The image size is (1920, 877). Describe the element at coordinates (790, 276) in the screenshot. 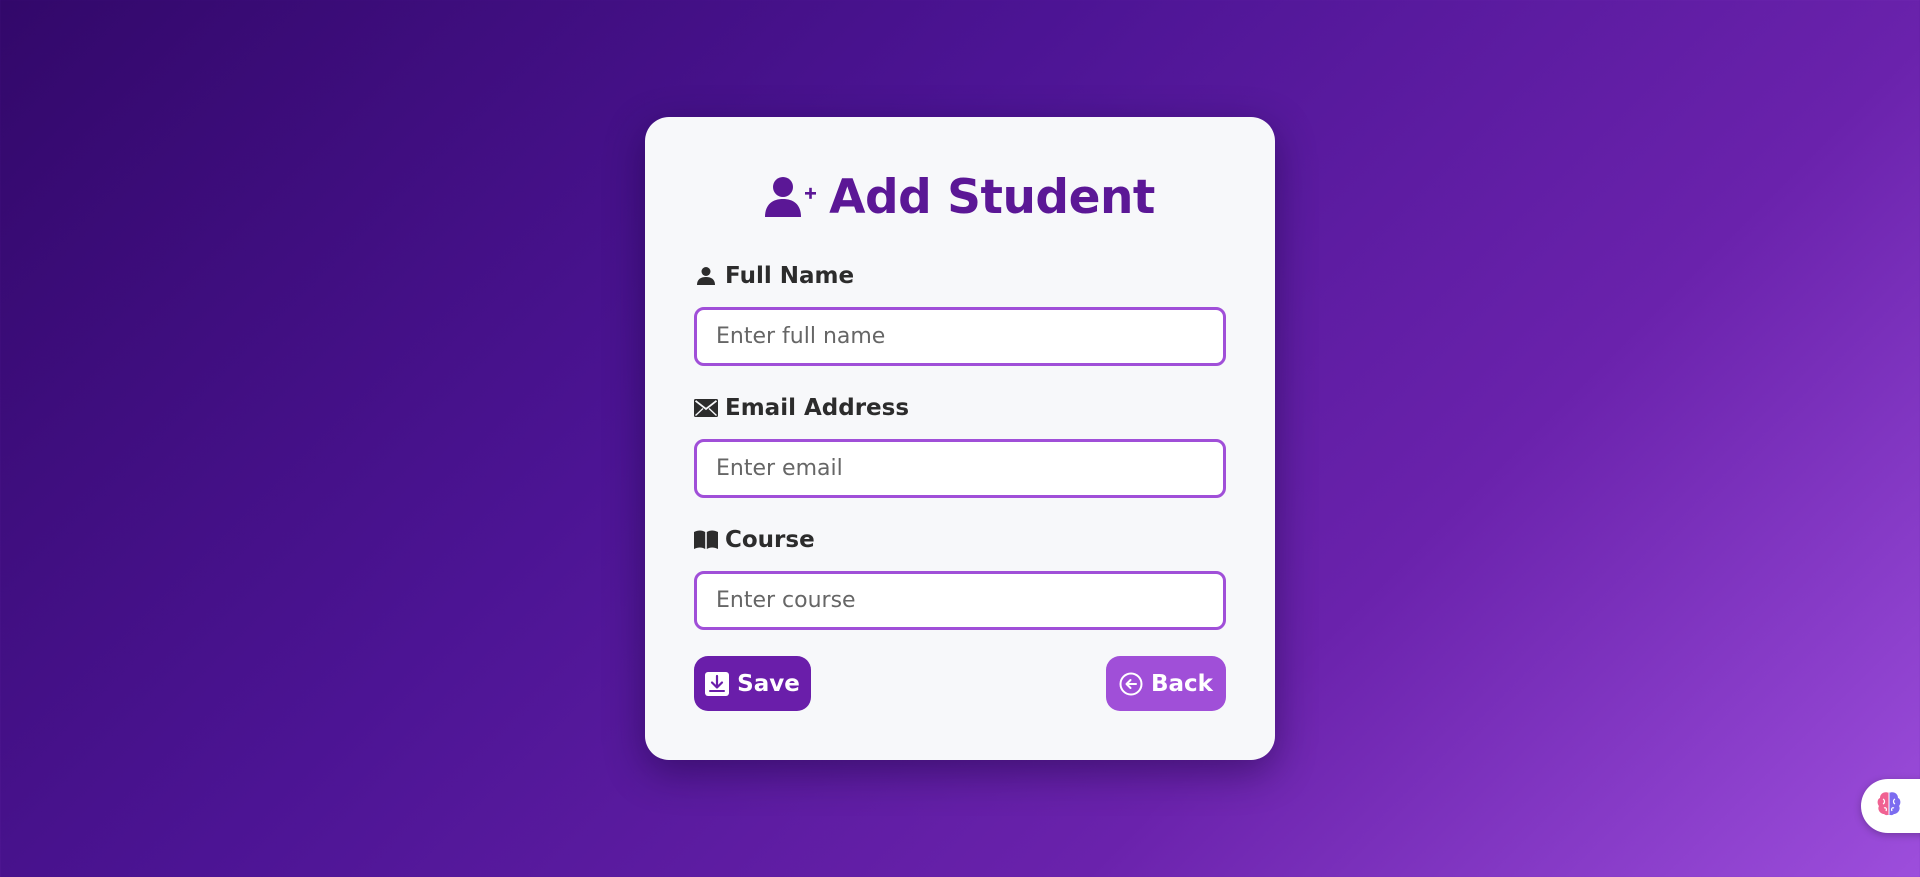

I see `full-name-label-text: Full Name` at that location.